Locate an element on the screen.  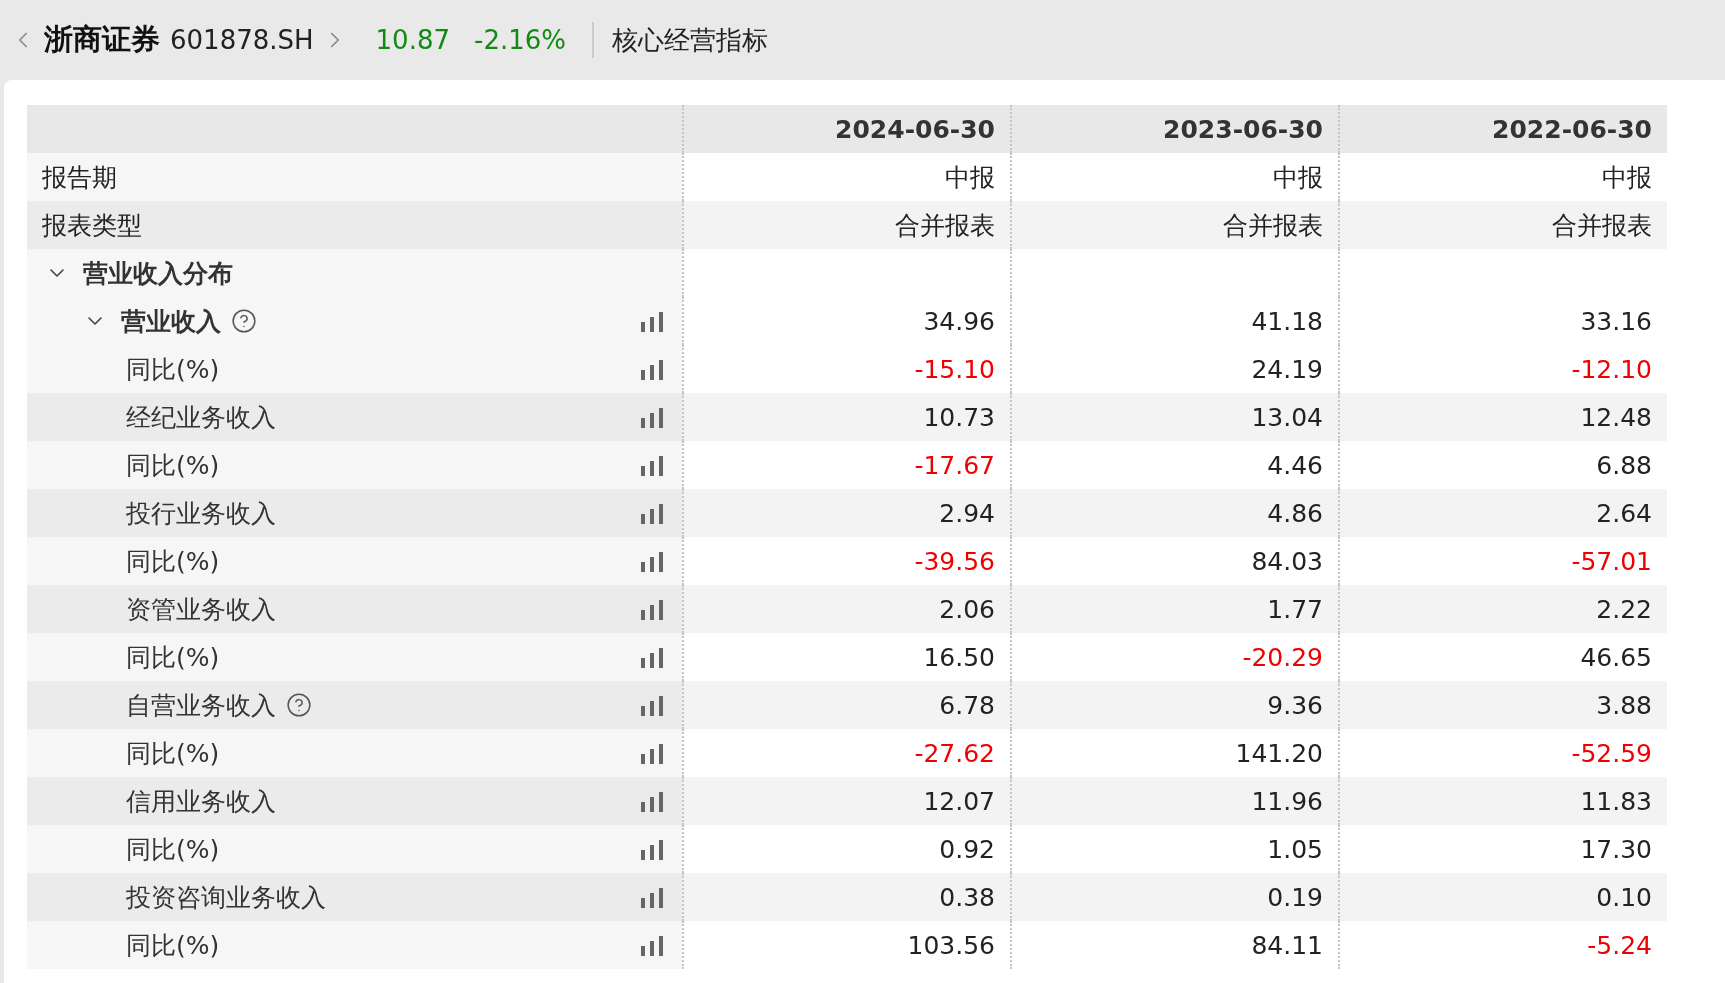
table-cell: 0.10 is located at coordinates (1502, 897).